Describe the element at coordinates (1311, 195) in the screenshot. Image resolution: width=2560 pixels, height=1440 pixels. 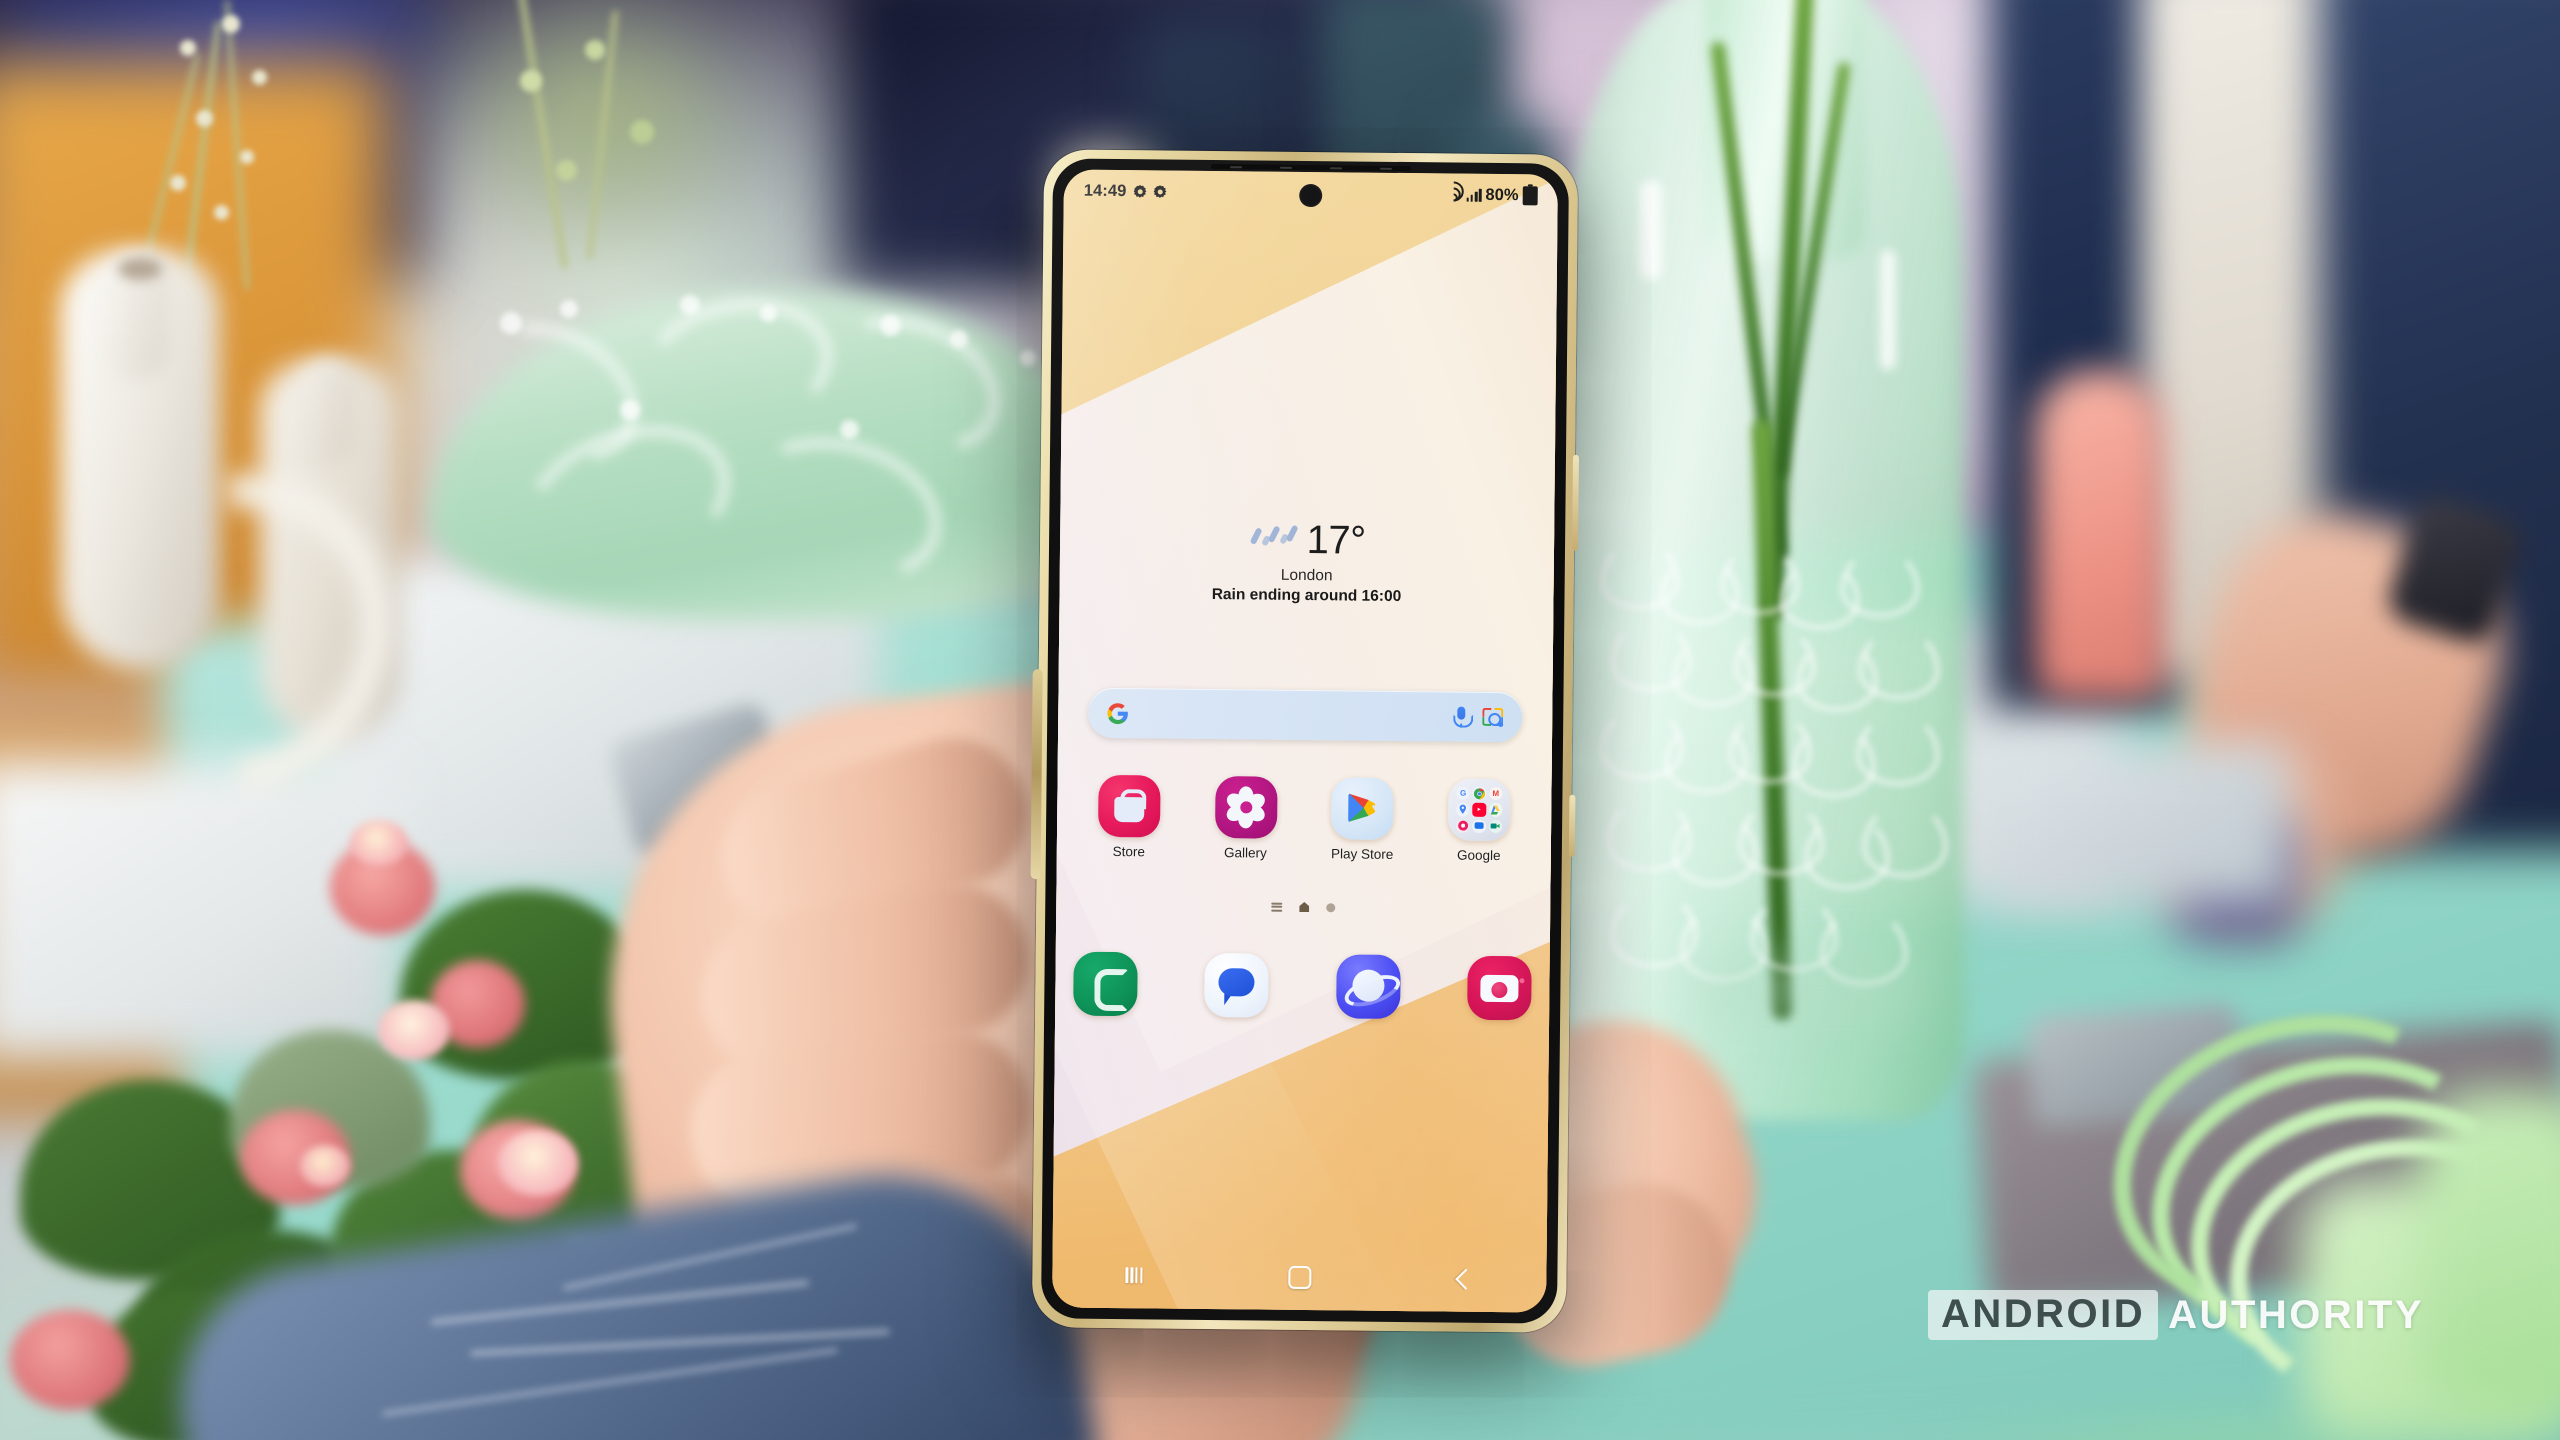
I see `punch-hole-camera` at that location.